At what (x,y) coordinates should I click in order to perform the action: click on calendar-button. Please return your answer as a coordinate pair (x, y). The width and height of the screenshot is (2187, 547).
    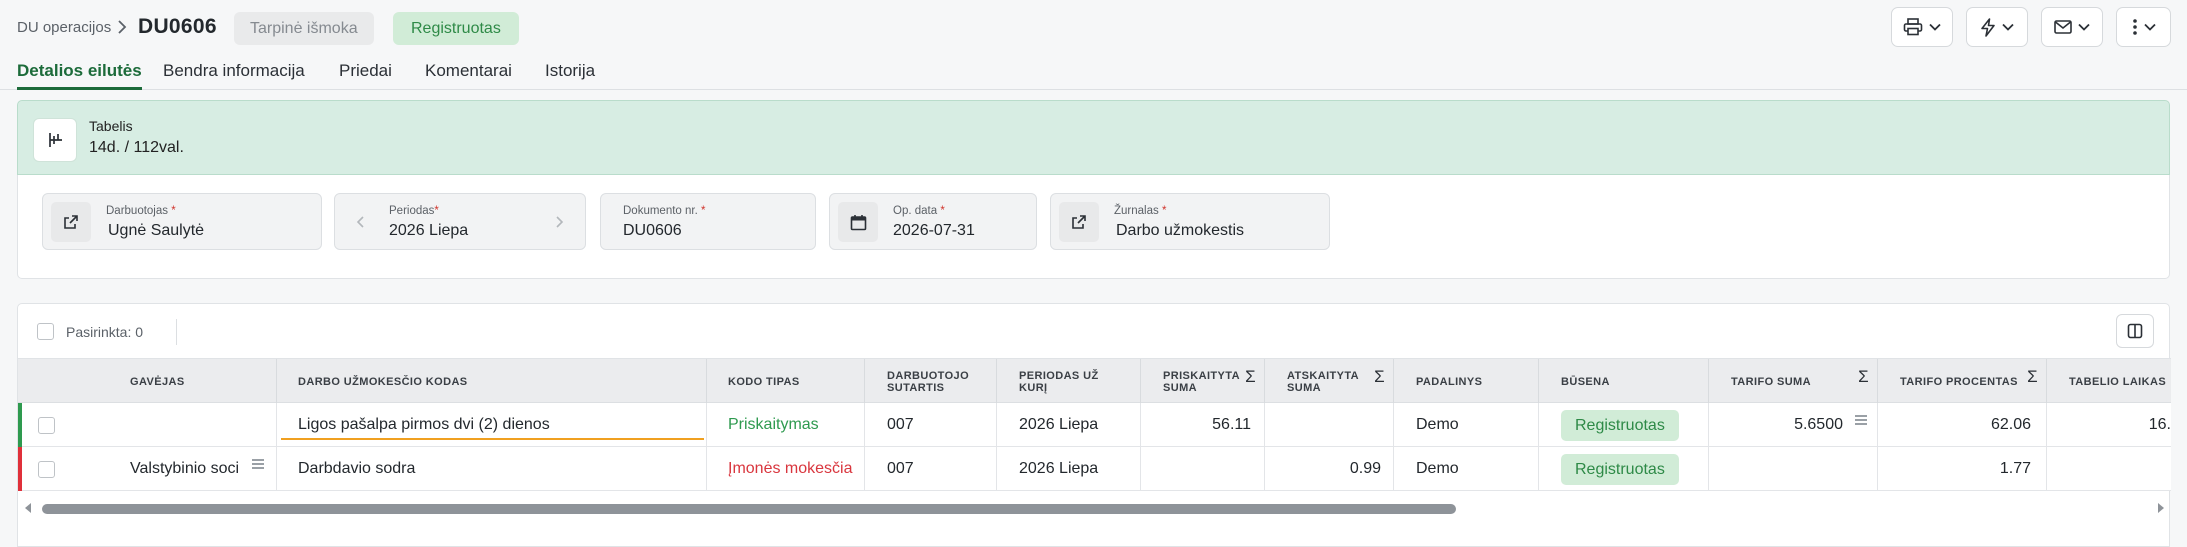
    Looking at the image, I should click on (858, 222).